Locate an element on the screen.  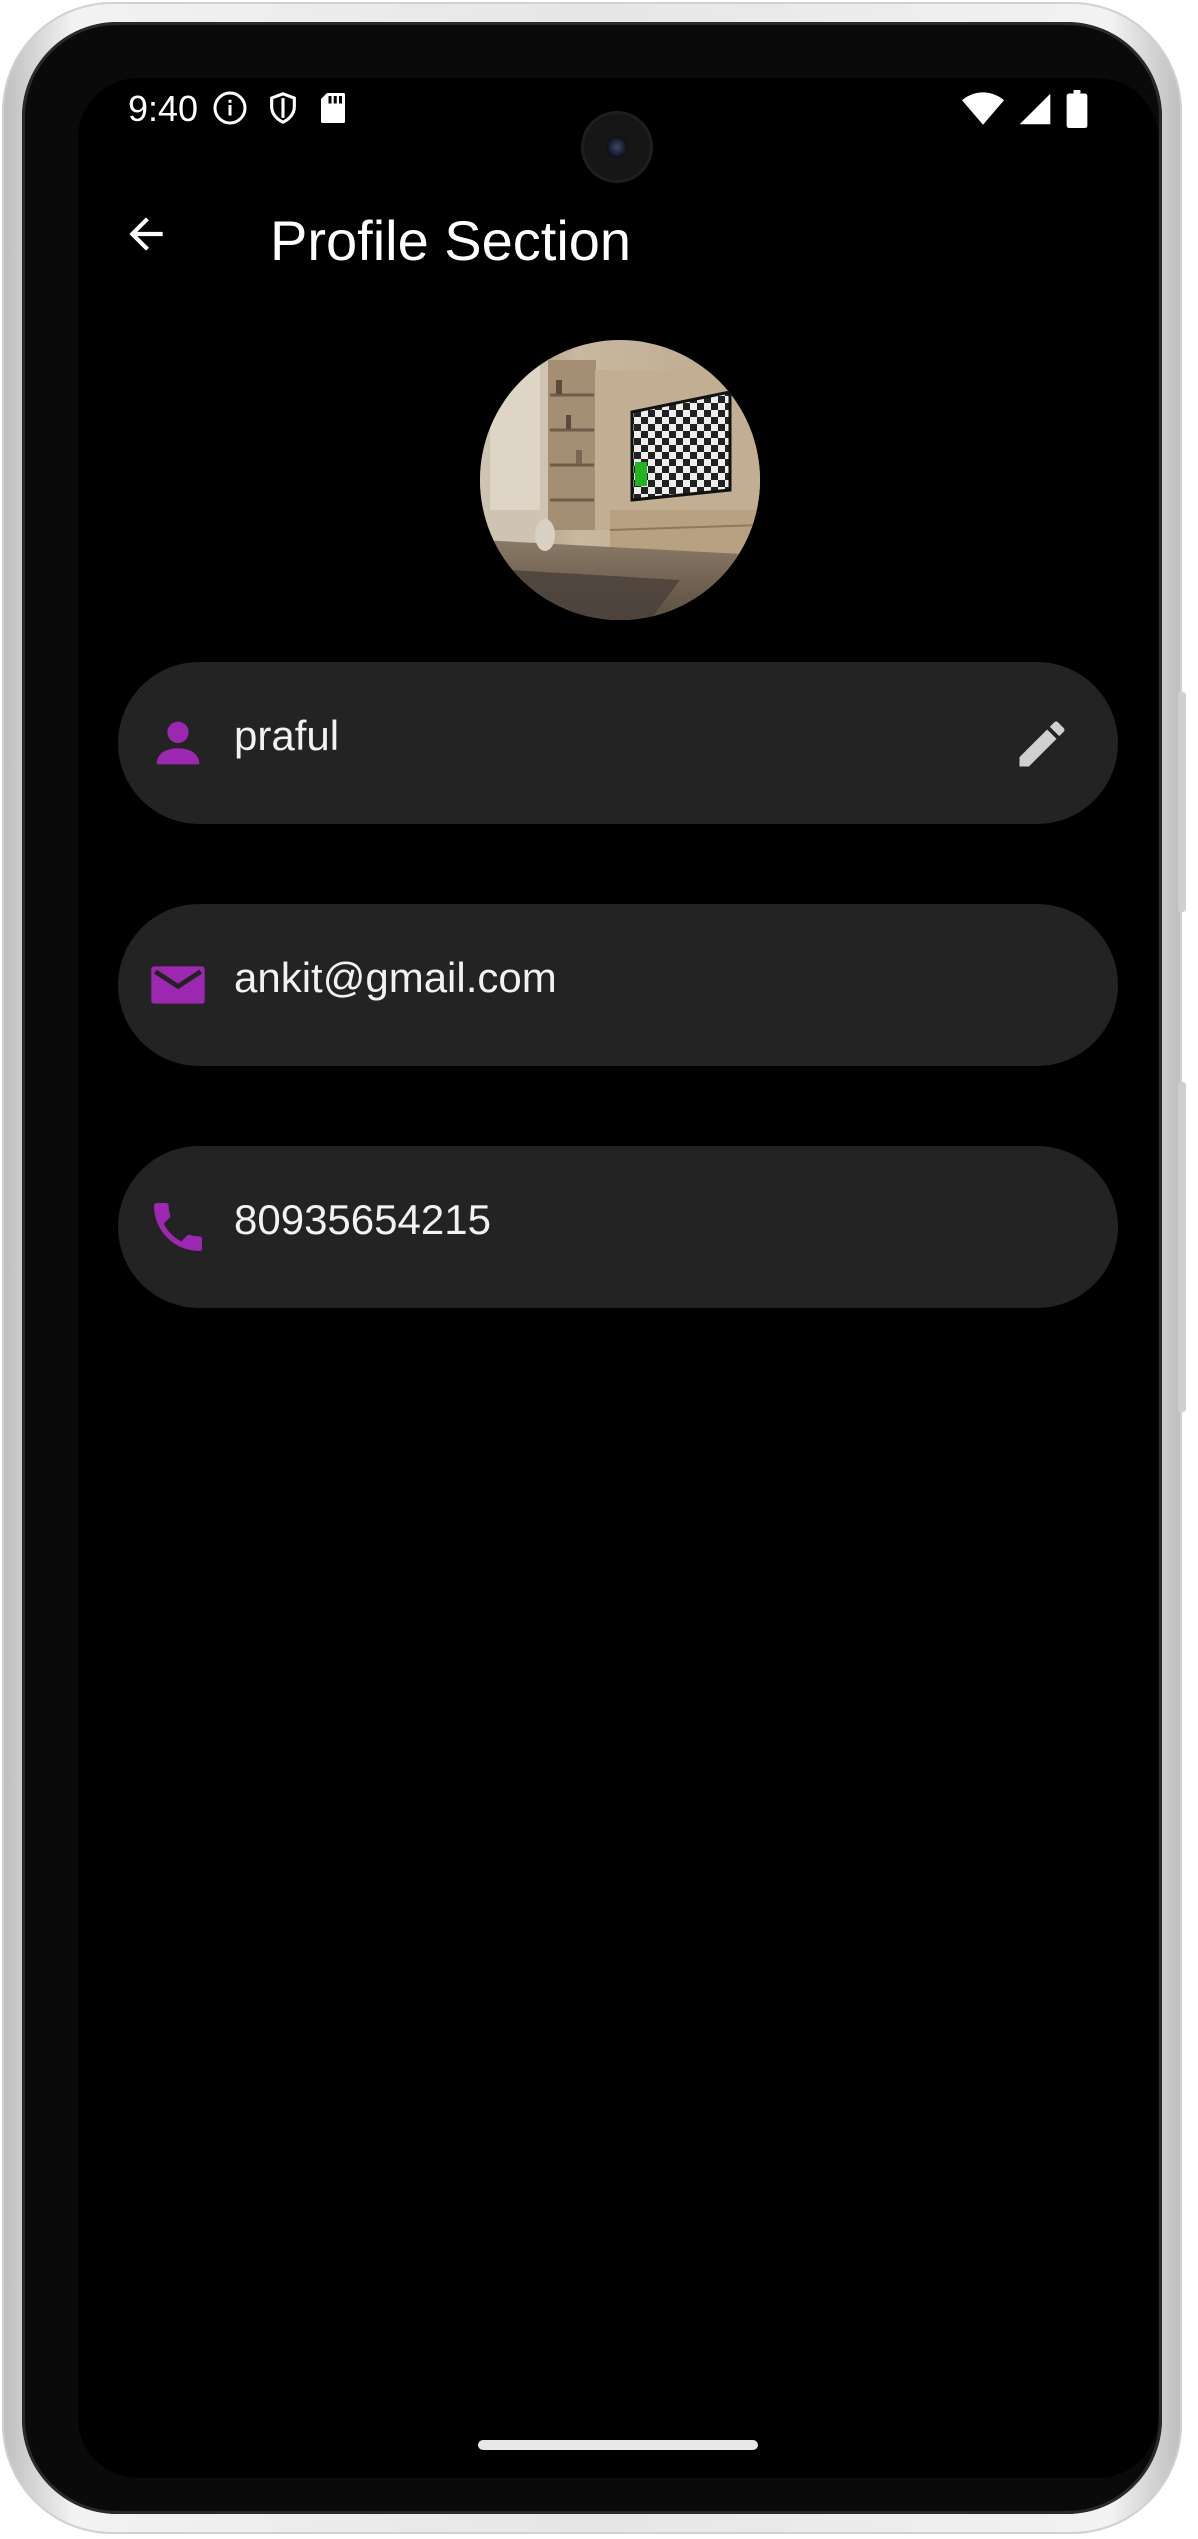
volume-button is located at coordinates (1182, 1247).